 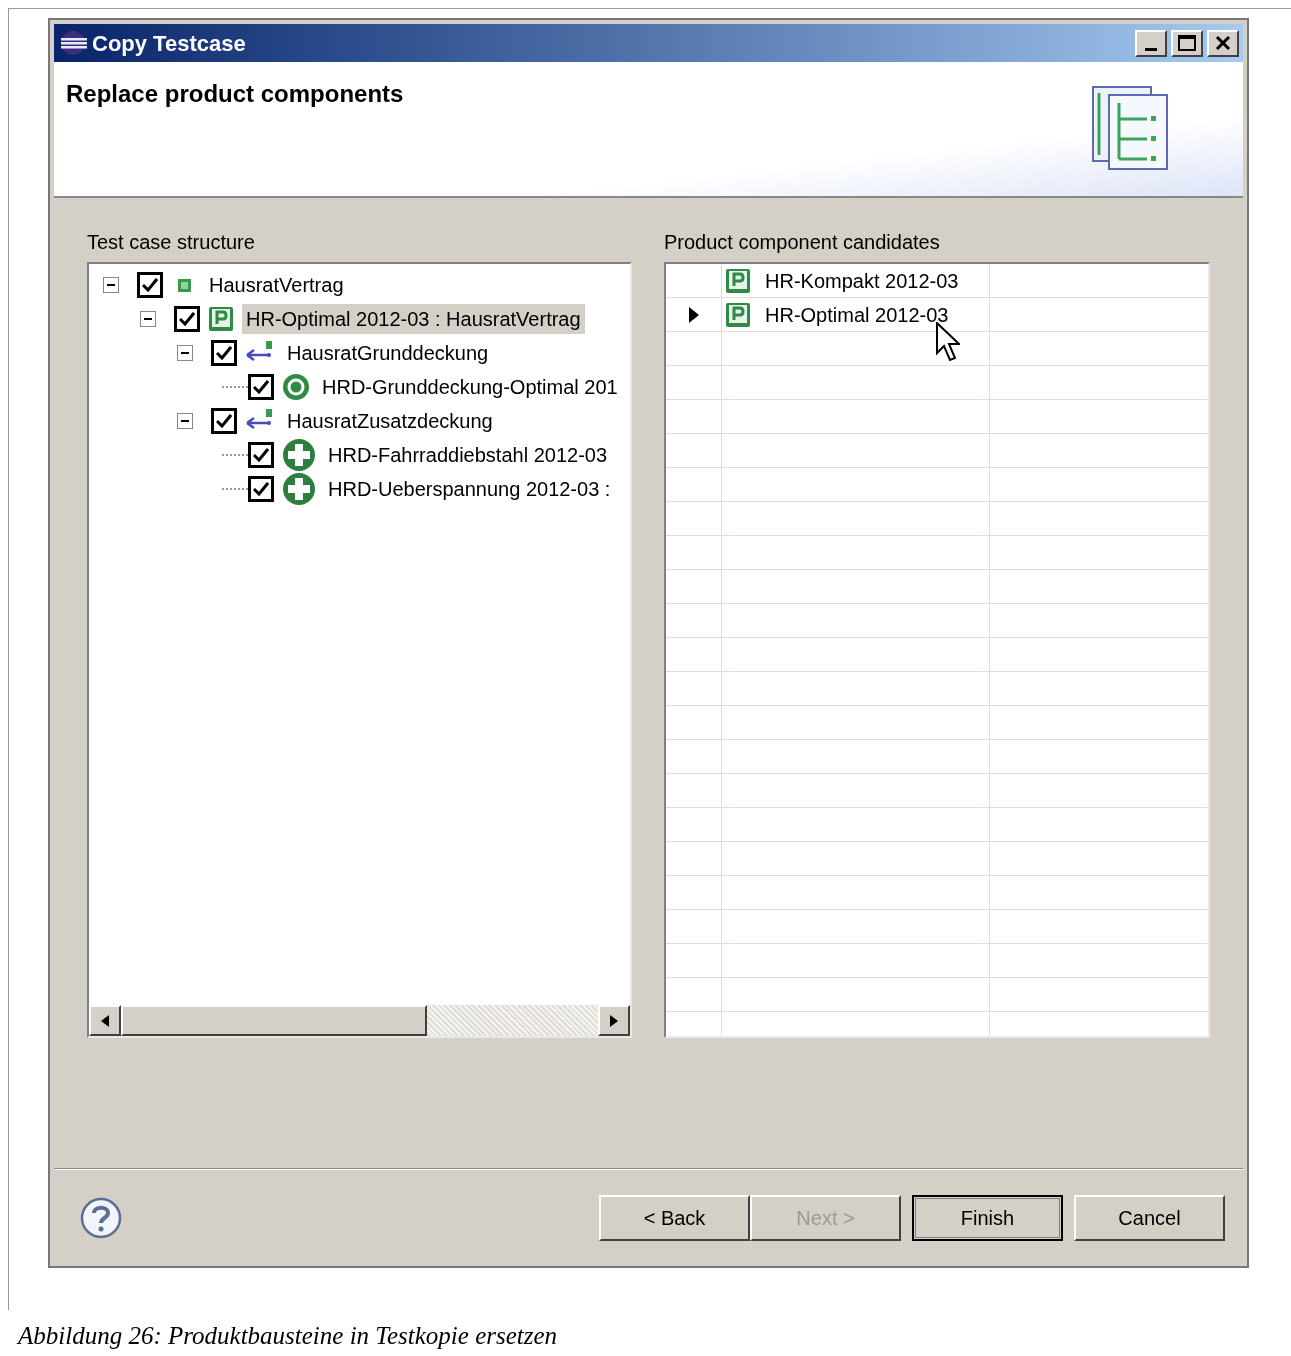 What do you see at coordinates (987, 1218) in the screenshot?
I see `dialog-button: Finish` at bounding box center [987, 1218].